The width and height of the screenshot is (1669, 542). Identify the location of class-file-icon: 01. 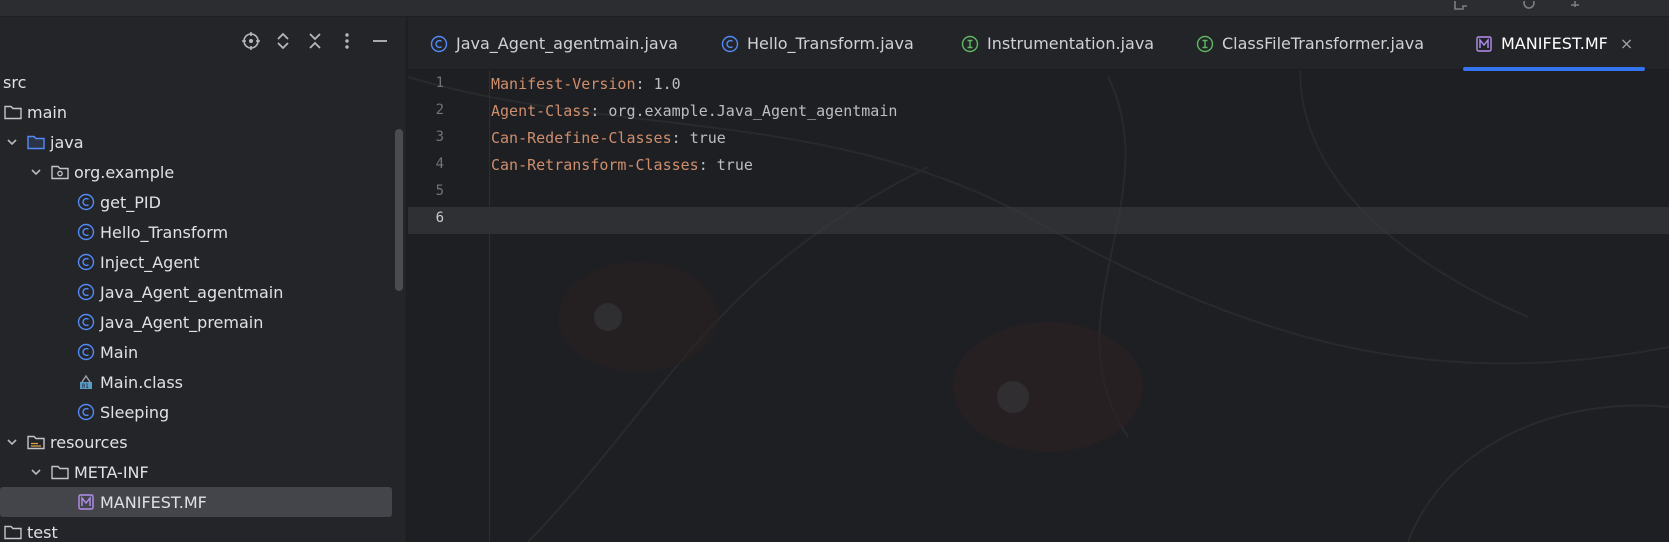
(86, 382).